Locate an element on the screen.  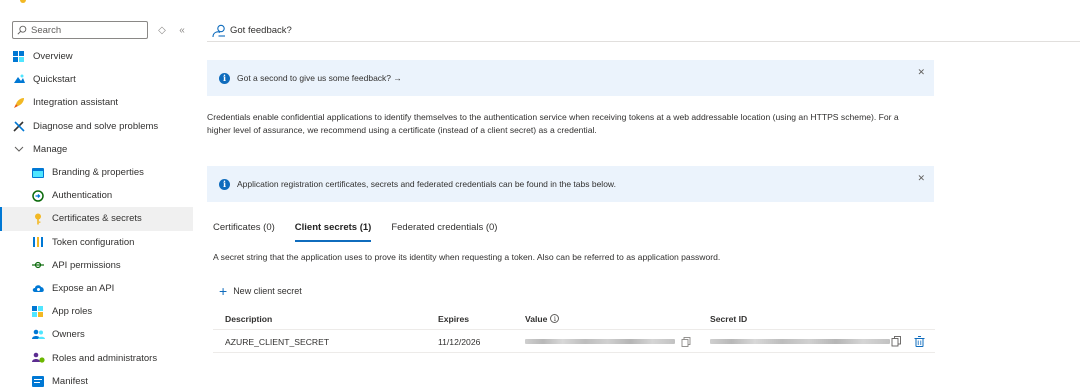
secret-id is located at coordinates (800, 341).